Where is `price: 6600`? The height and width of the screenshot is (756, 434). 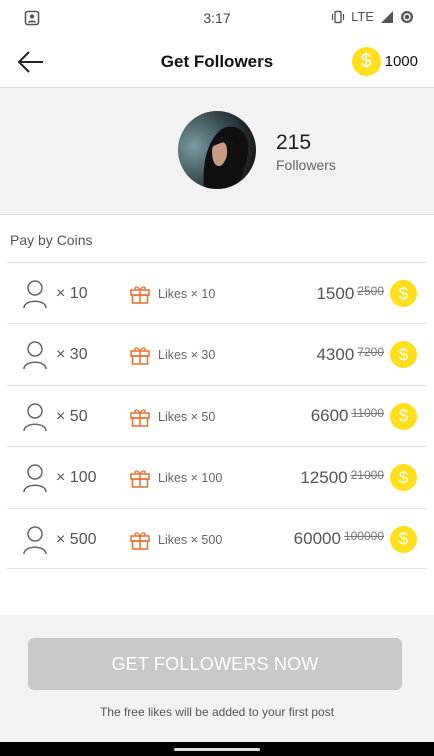 price: 6600 is located at coordinates (329, 416).